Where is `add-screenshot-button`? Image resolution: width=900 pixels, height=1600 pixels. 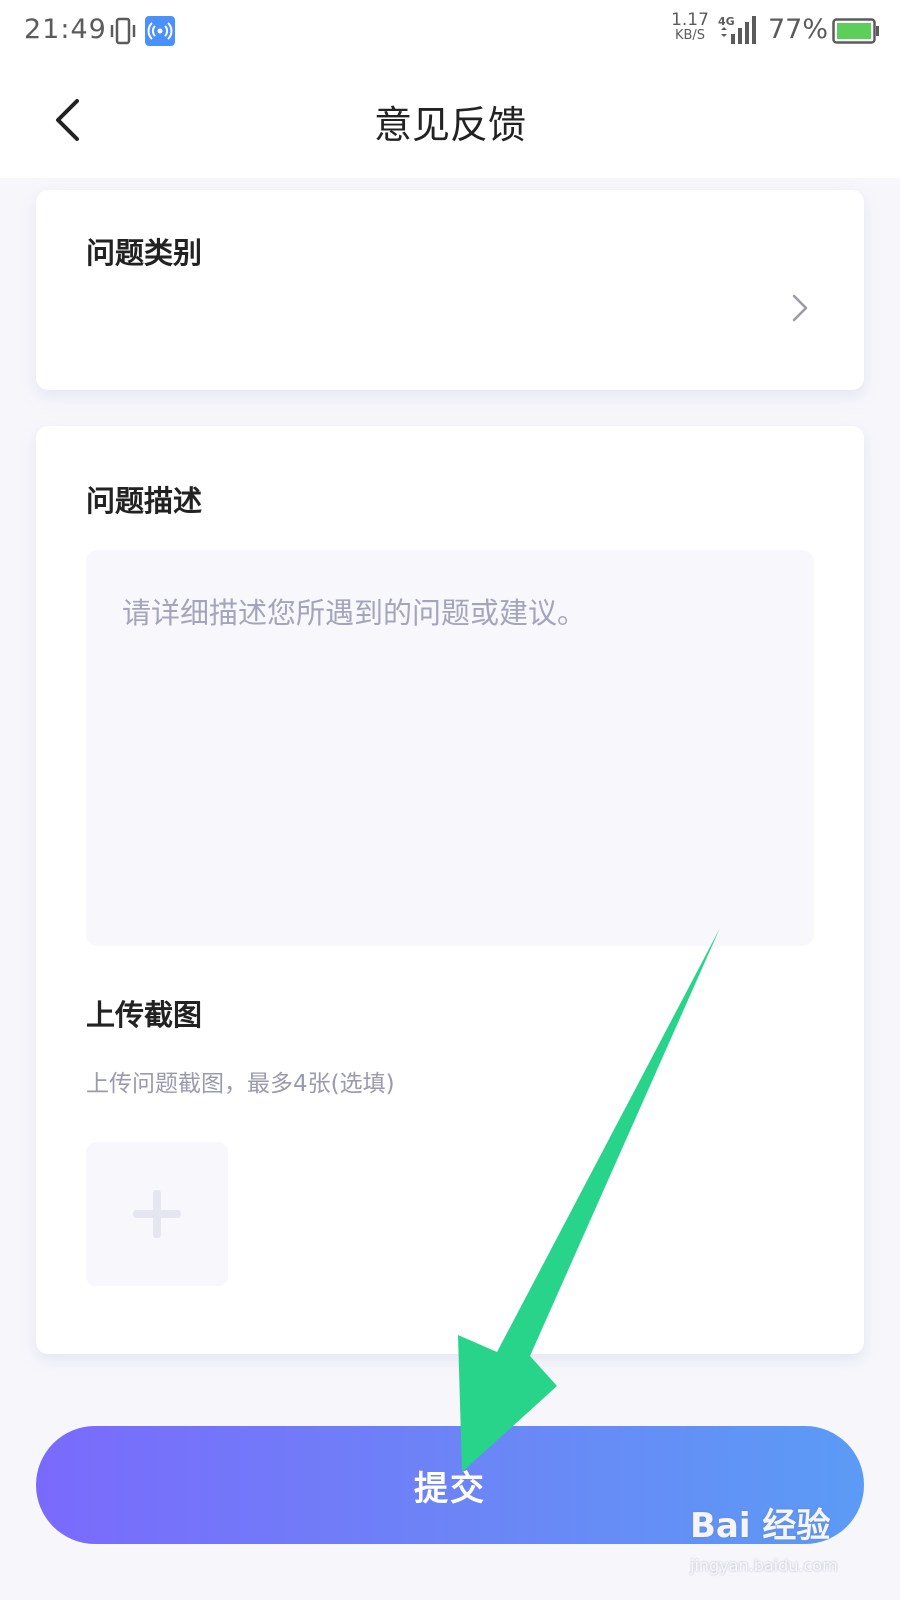 add-screenshot-button is located at coordinates (157, 1214).